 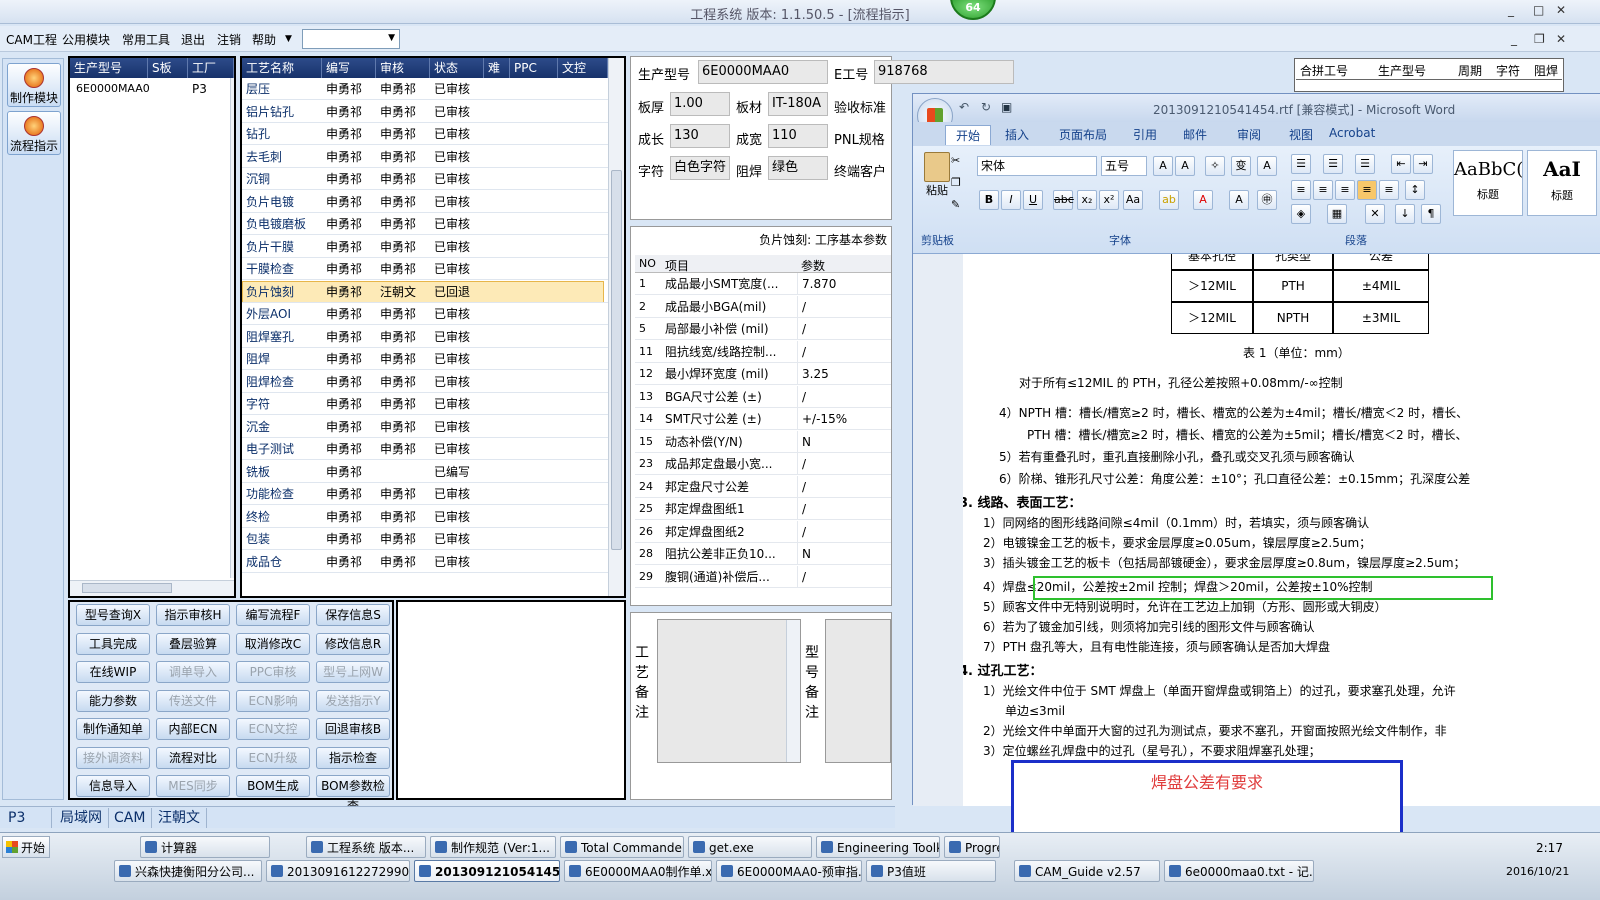 What do you see at coordinates (1345, 190) in the screenshot?
I see `align-right-icon: ≡` at bounding box center [1345, 190].